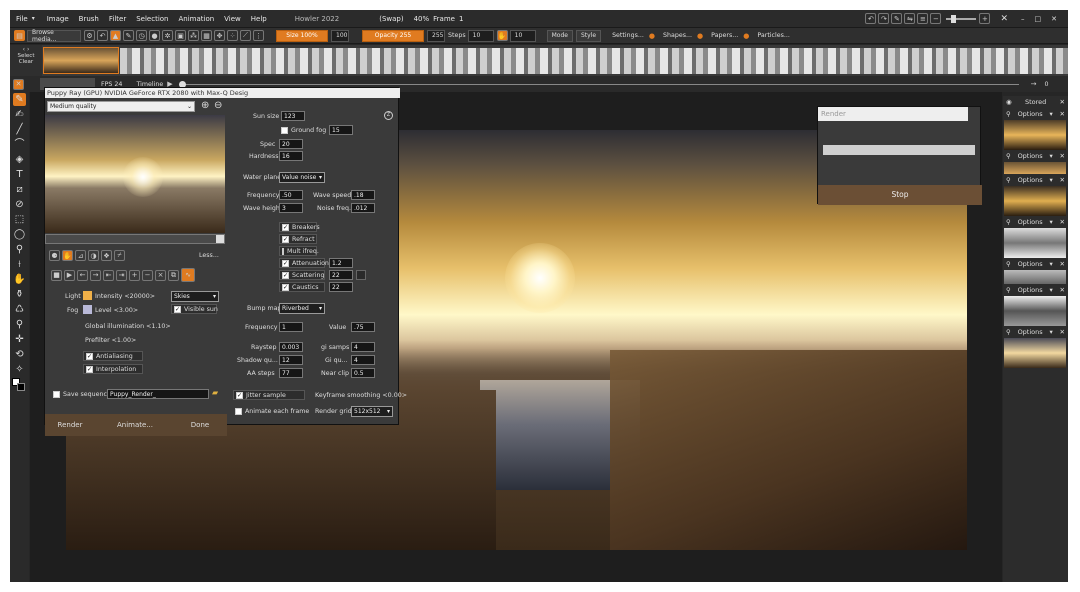  What do you see at coordinates (19, 234) in the screenshot?
I see `ellipse-select-icon: ◯` at bounding box center [19, 234].